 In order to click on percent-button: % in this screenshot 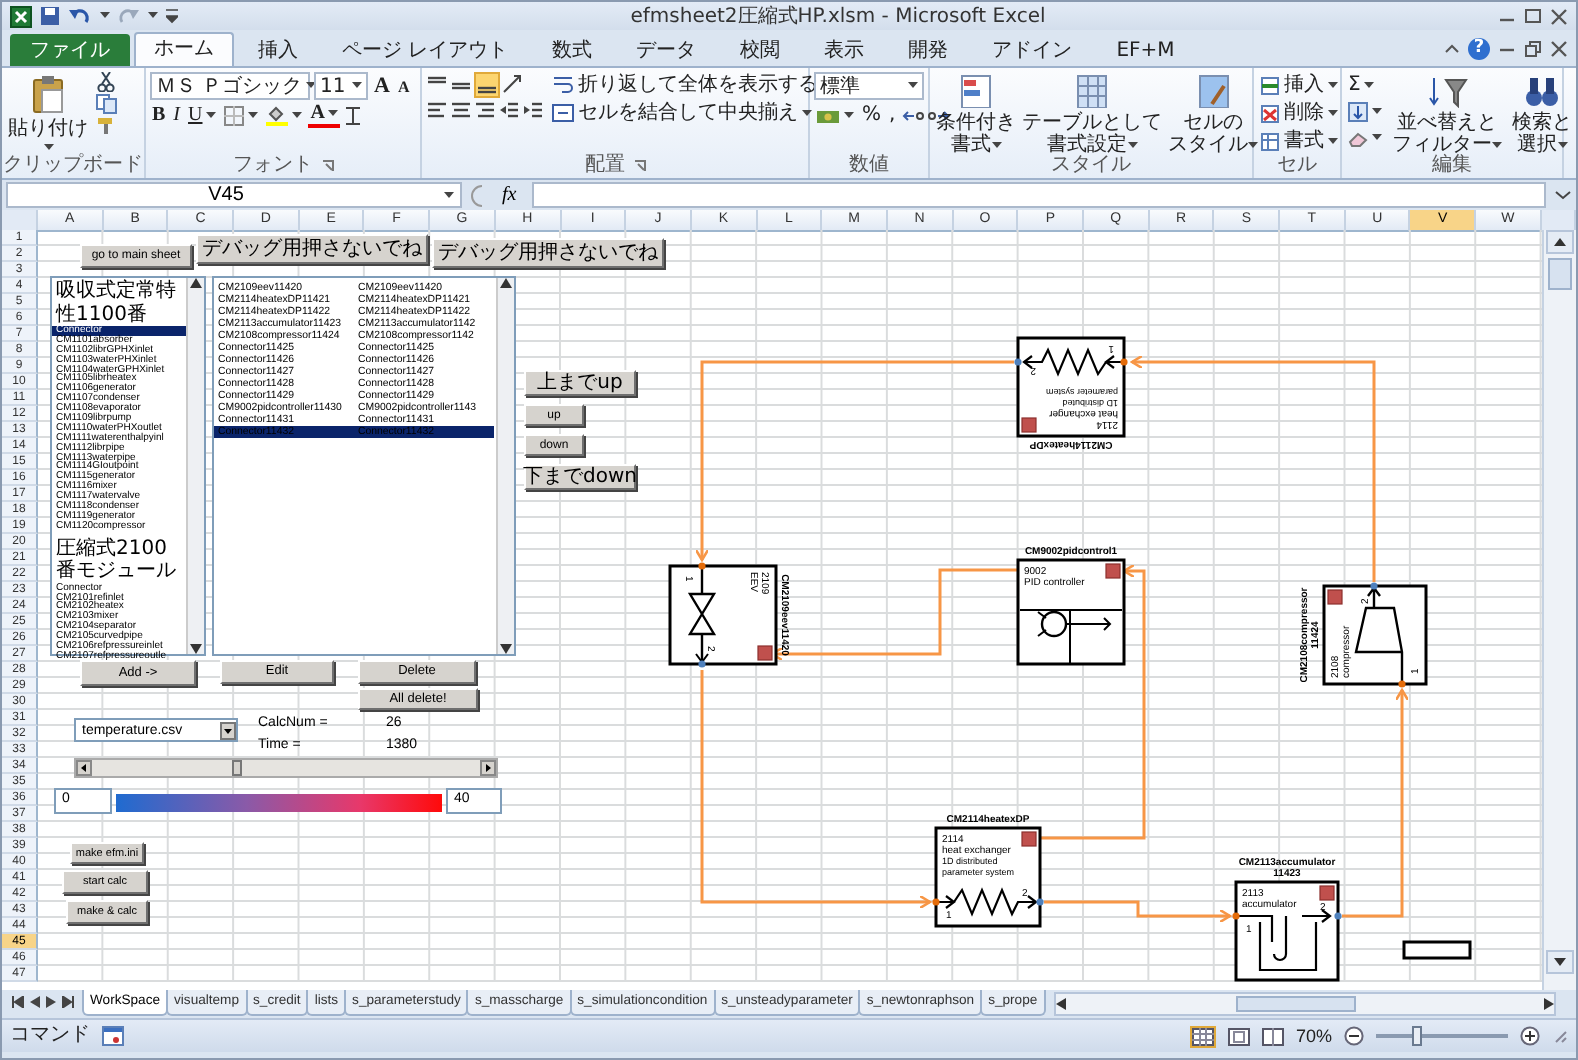, I will do `click(872, 115)`.